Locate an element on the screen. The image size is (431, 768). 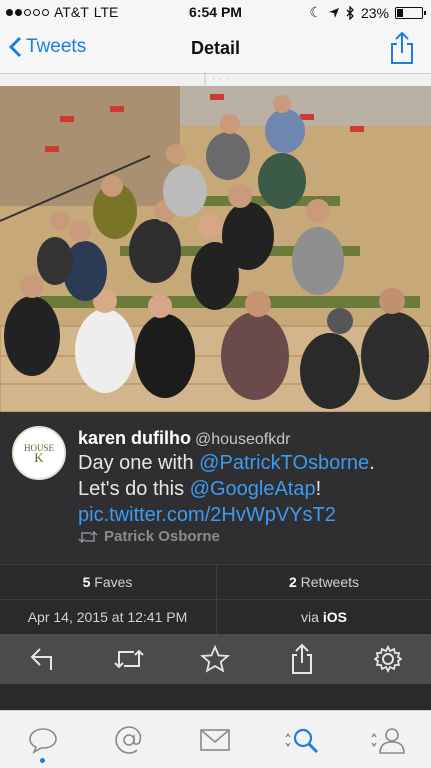
status-bar: AT&T LTE 6:54 PM ☾ 23% is located at coordinates (215, 12).